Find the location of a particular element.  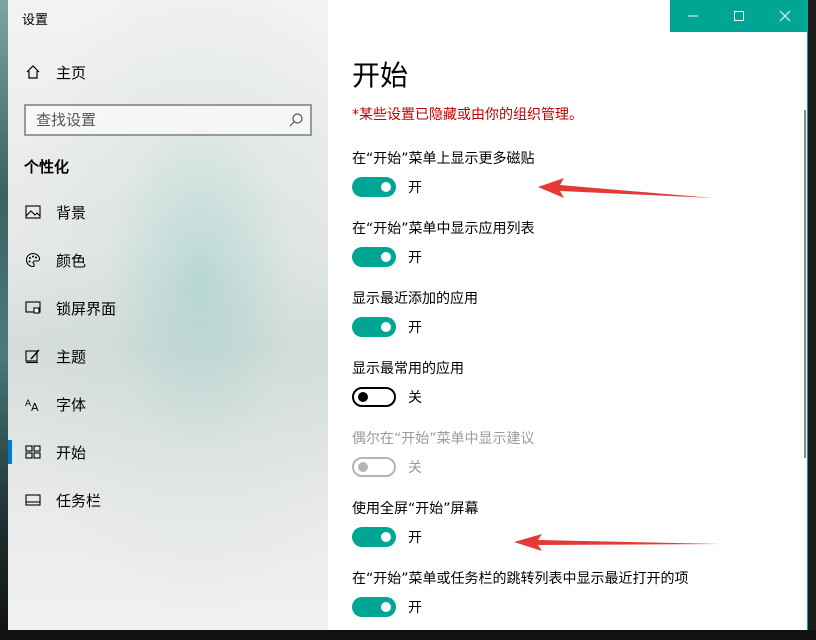

sidebar-item-label: 开始 is located at coordinates (71, 452).